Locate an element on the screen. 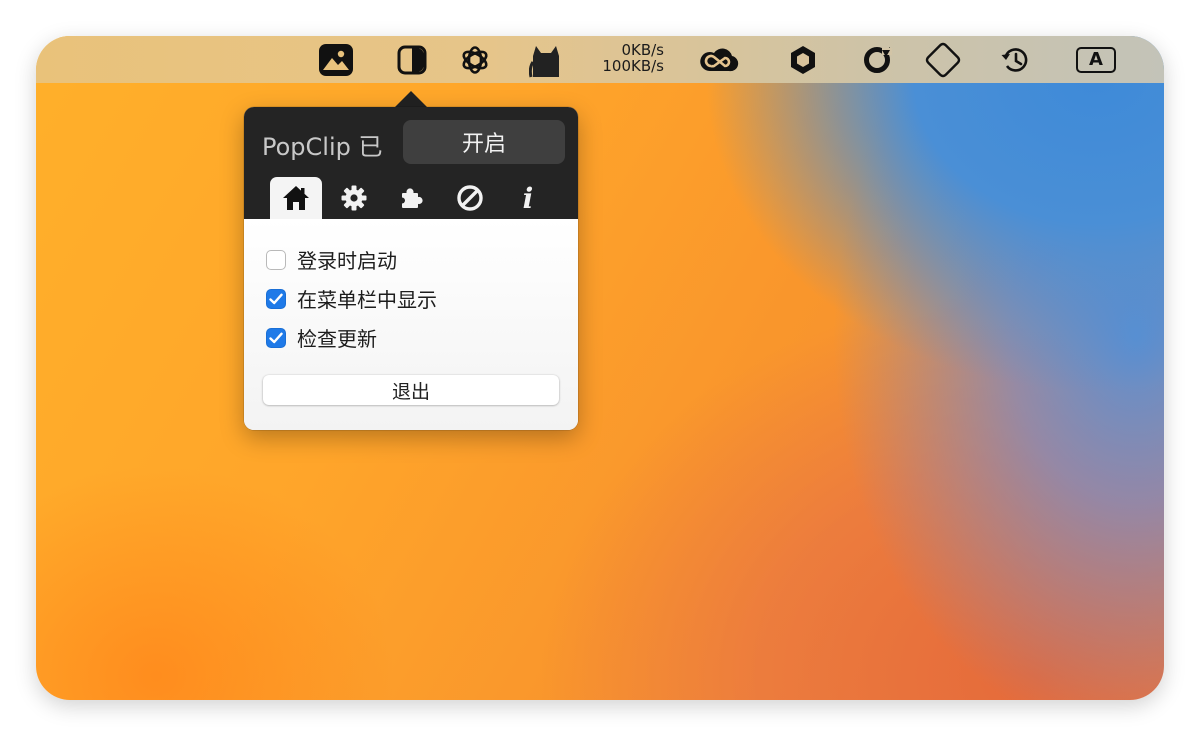 This screenshot has height=736, width=1200. option-label: 检查更新 is located at coordinates (337, 339).